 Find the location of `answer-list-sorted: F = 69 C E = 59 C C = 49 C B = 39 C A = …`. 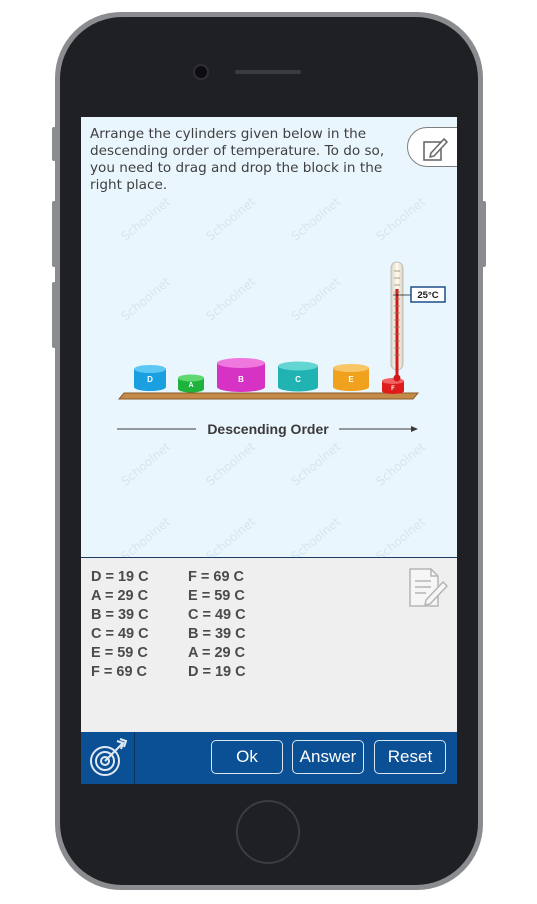

answer-list-sorted: F = 69 C E = 59 C C = 49 C B = 39 C A = … is located at coordinates (217, 625).